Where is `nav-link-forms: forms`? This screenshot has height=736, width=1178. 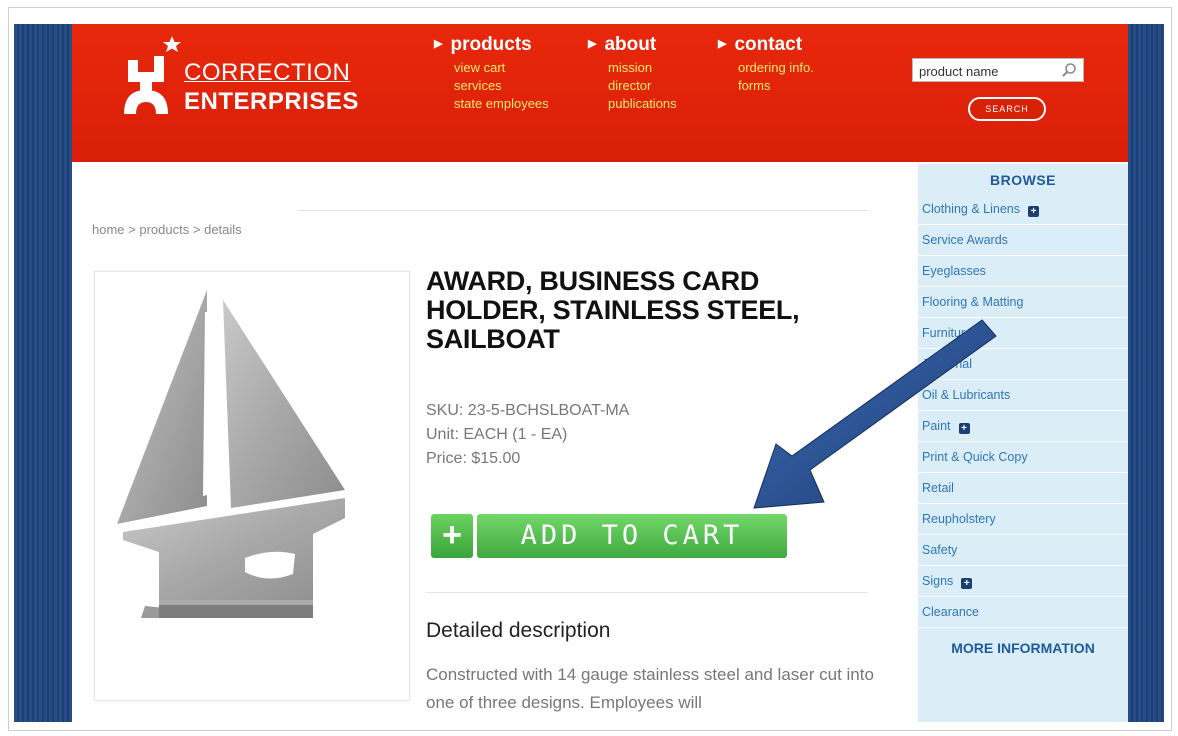 nav-link-forms: forms is located at coordinates (766, 86).